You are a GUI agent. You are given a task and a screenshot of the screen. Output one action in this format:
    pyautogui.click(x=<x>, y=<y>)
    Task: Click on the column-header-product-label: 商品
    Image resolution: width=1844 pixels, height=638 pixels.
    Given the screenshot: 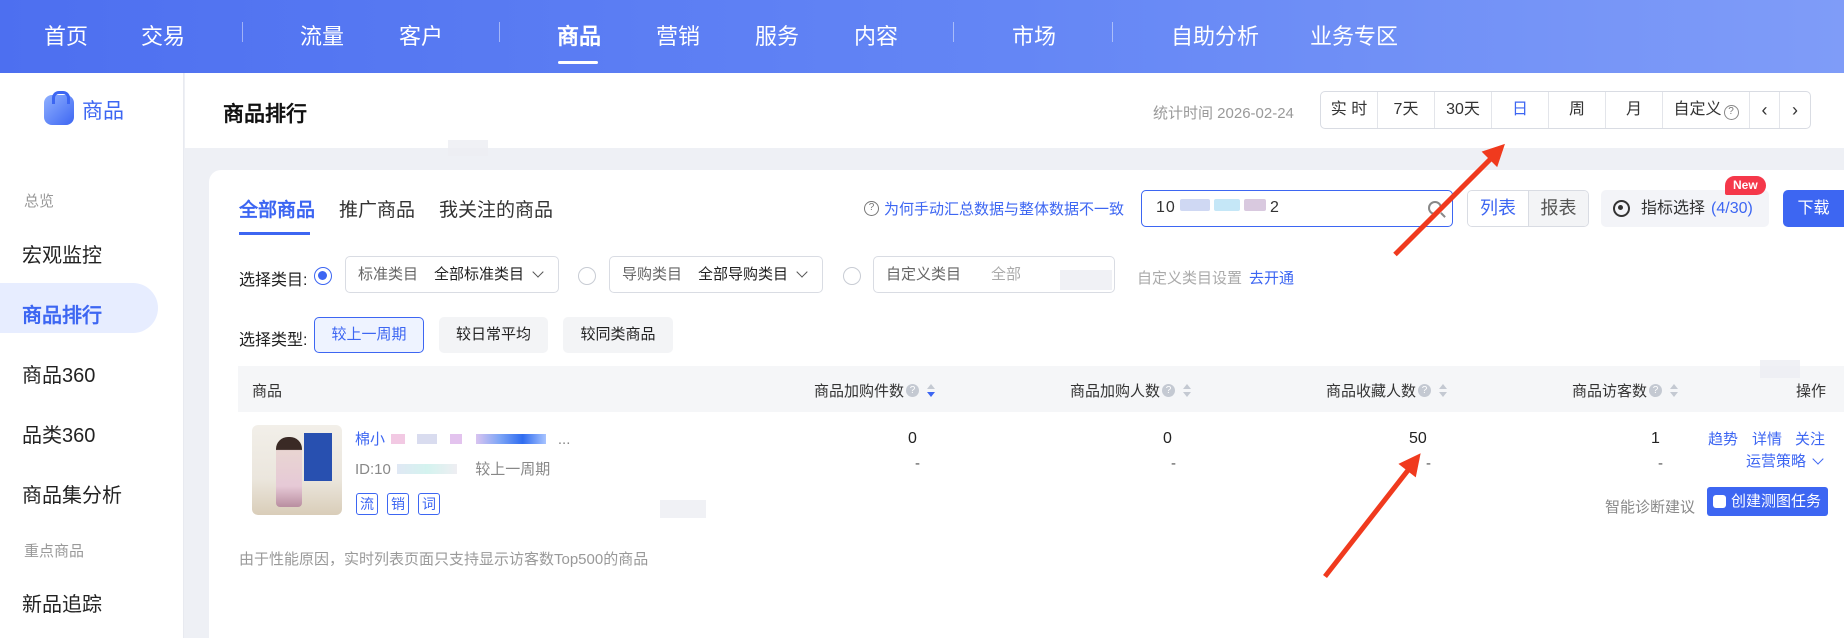 What is the action you would take?
    pyautogui.click(x=267, y=391)
    